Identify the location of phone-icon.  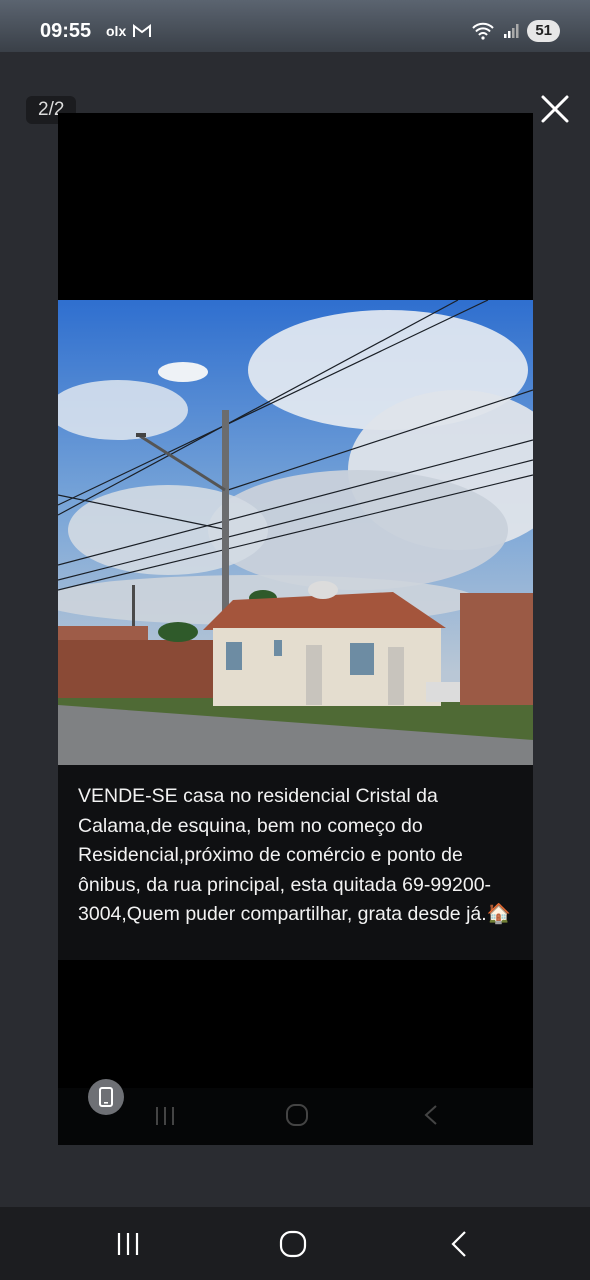
(106, 1097).